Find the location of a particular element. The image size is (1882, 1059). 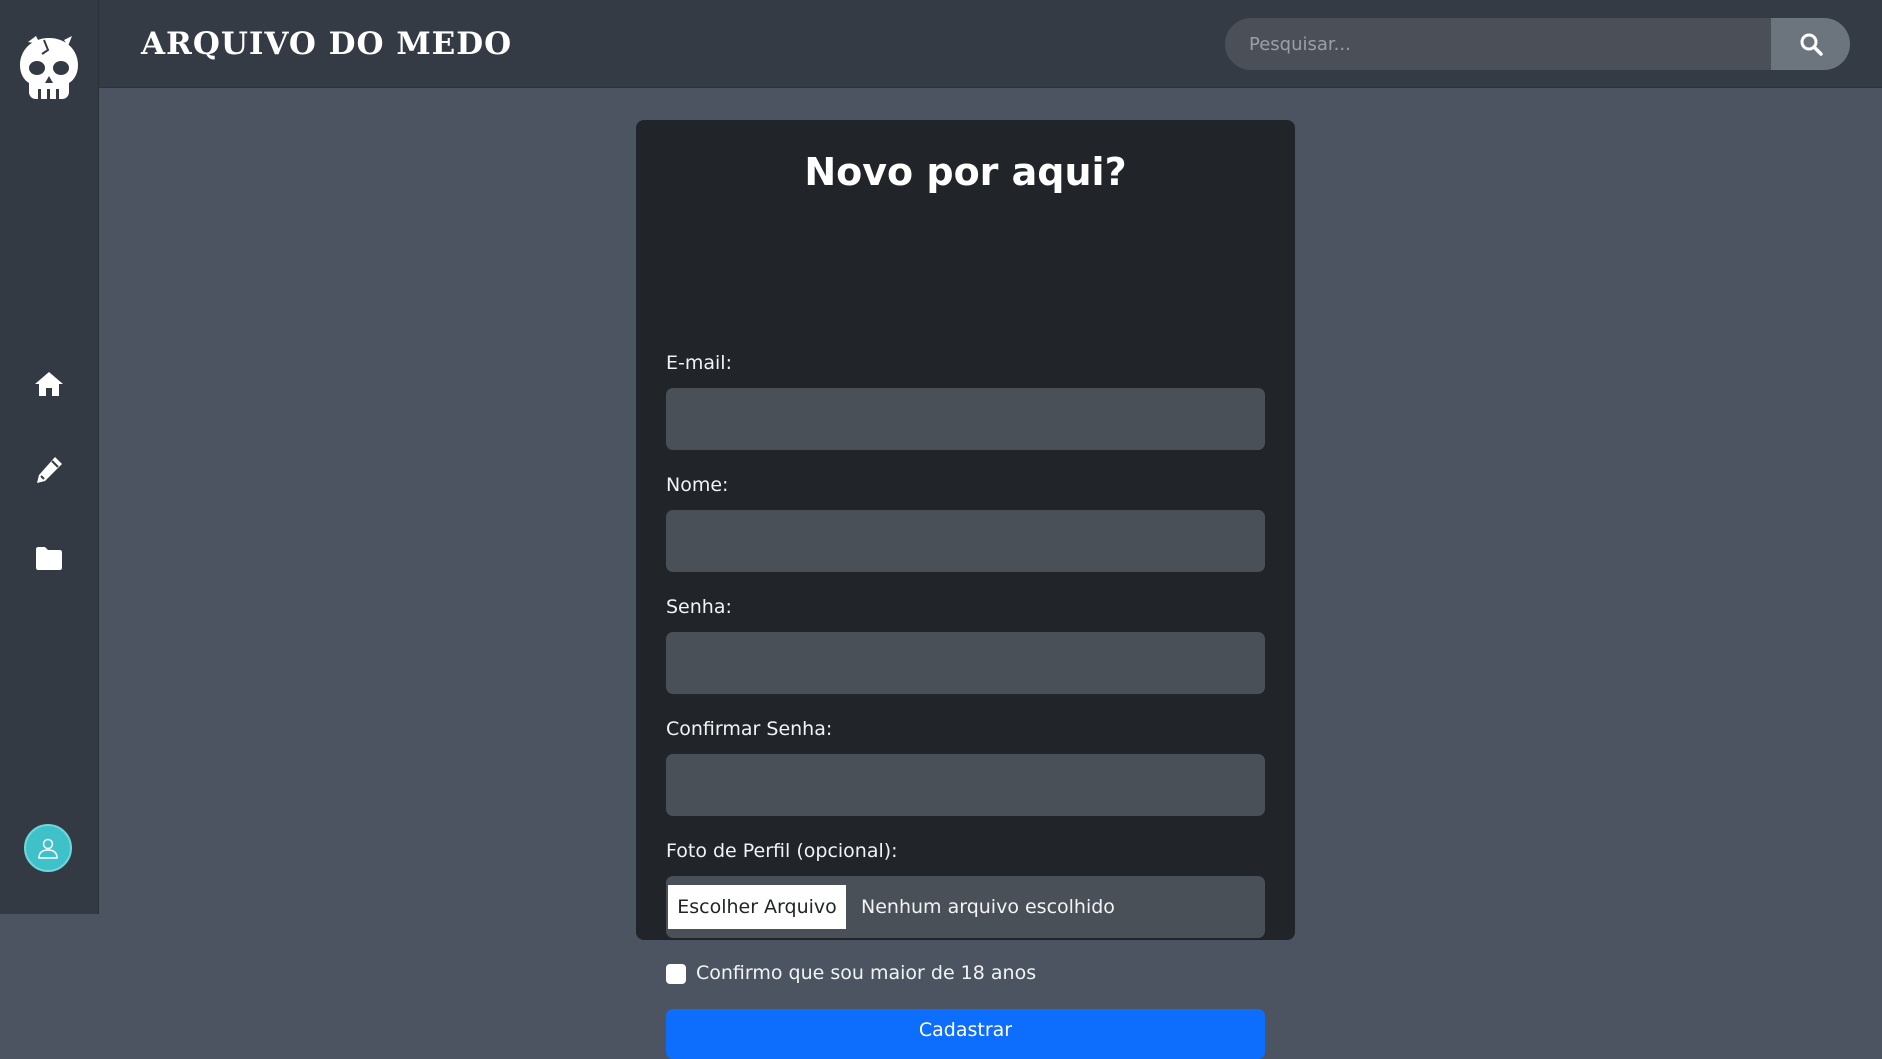

file-status-text: Nenhum arquivo escolhido is located at coordinates (988, 907).